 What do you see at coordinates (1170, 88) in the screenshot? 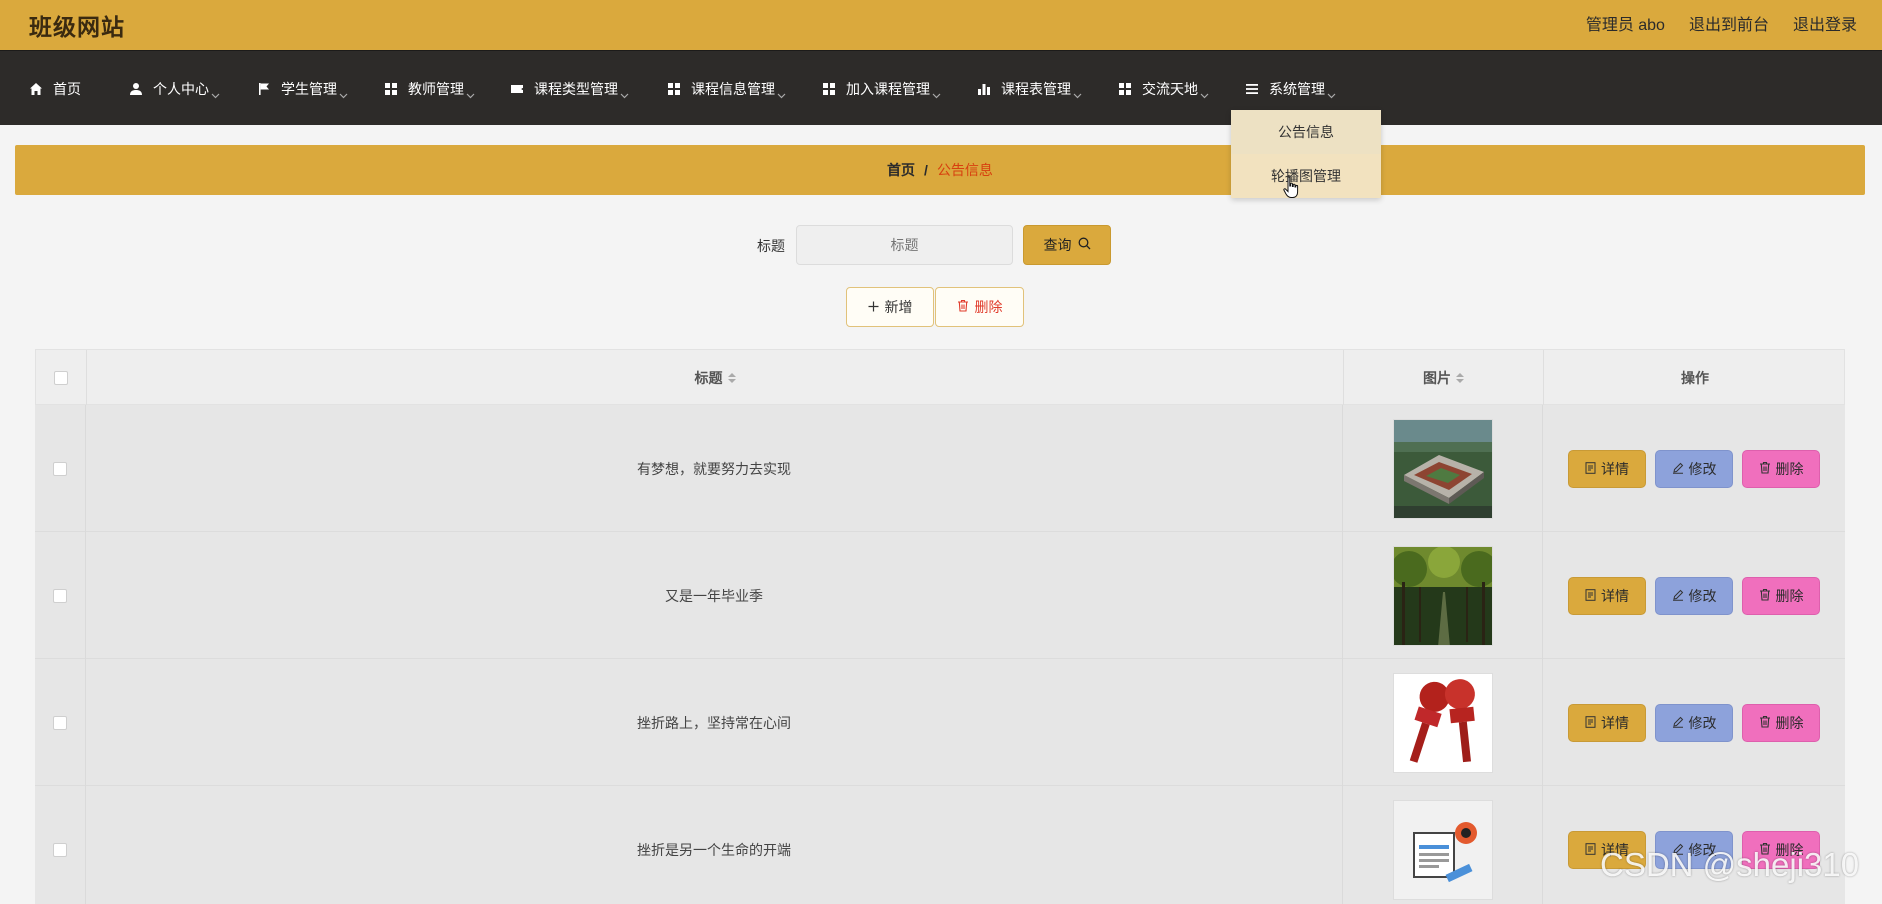
I see `nav-label: 交流天地` at bounding box center [1170, 88].